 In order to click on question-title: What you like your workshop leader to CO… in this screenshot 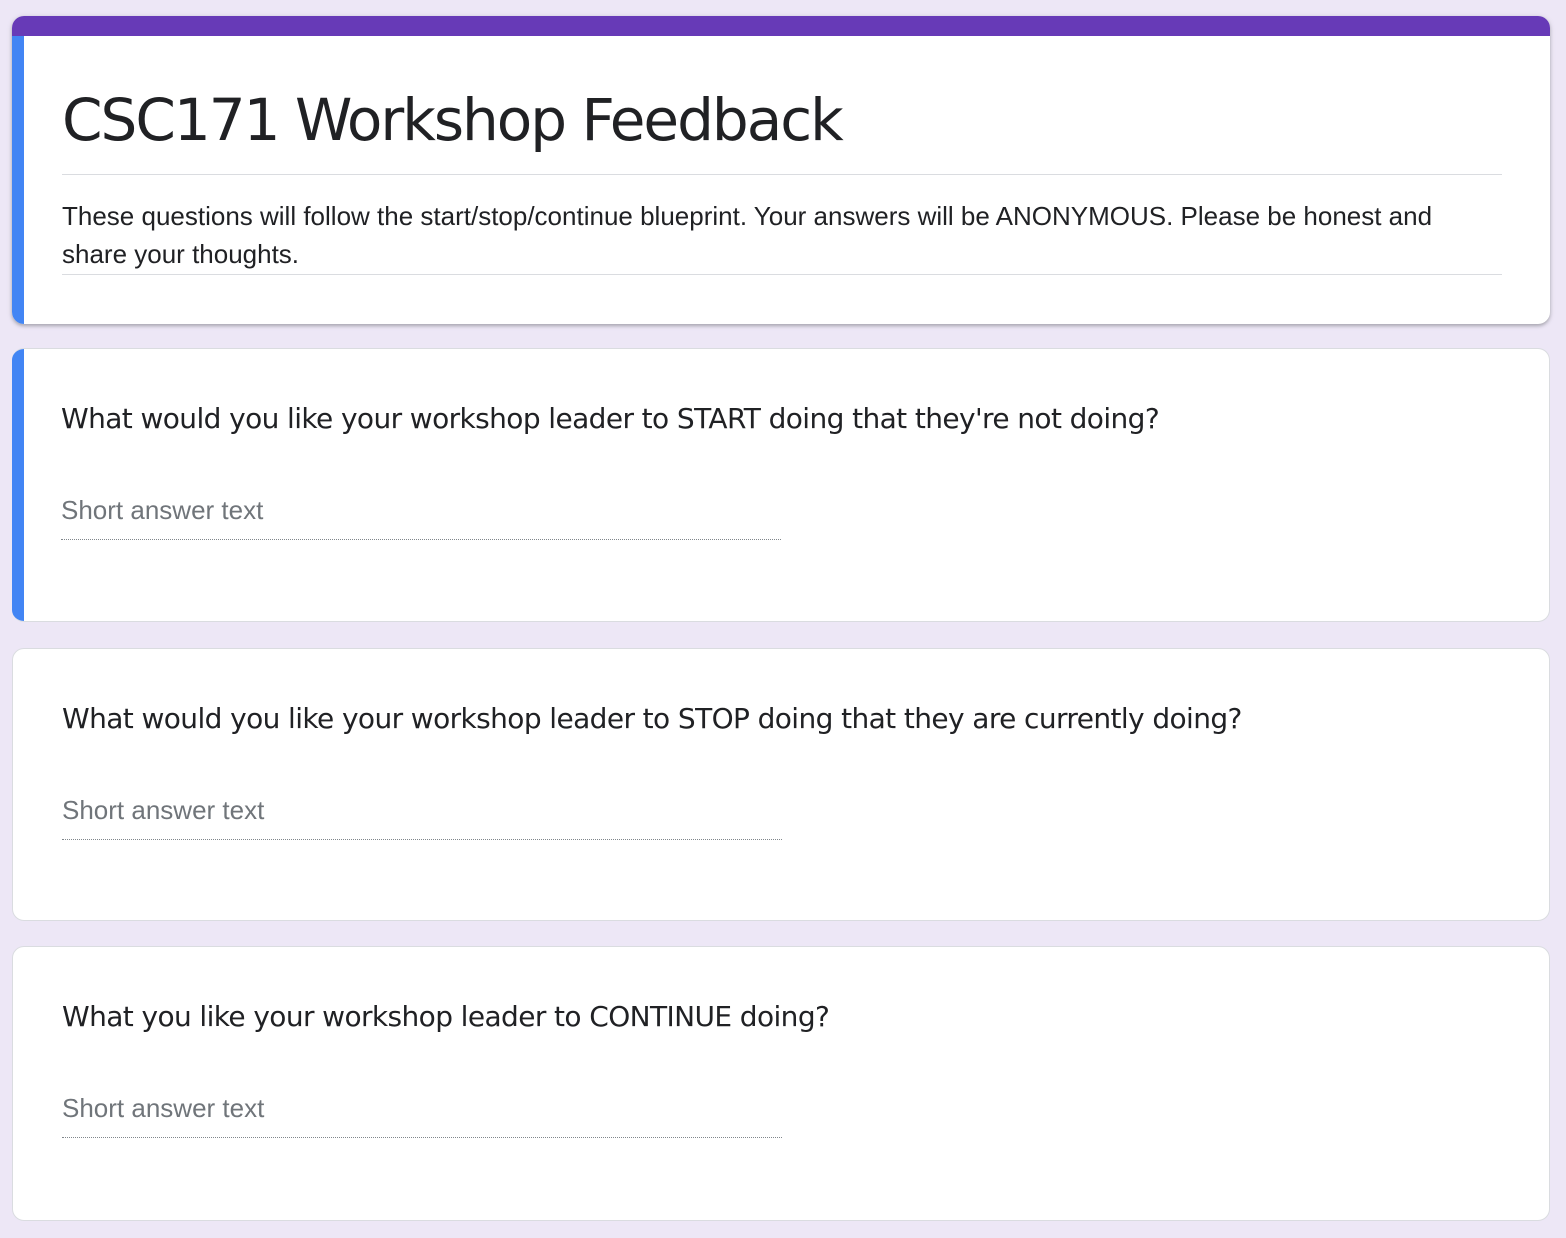, I will do `click(446, 1016)`.